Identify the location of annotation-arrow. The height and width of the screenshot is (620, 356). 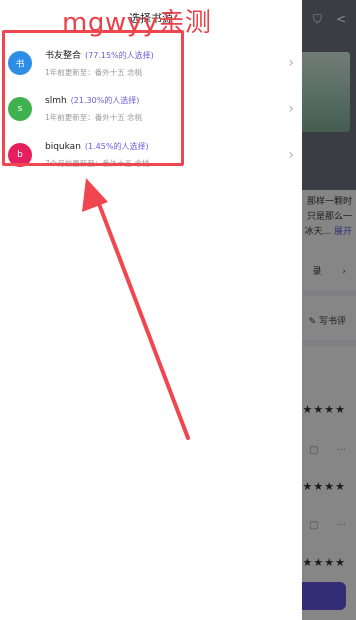
(136, 309).